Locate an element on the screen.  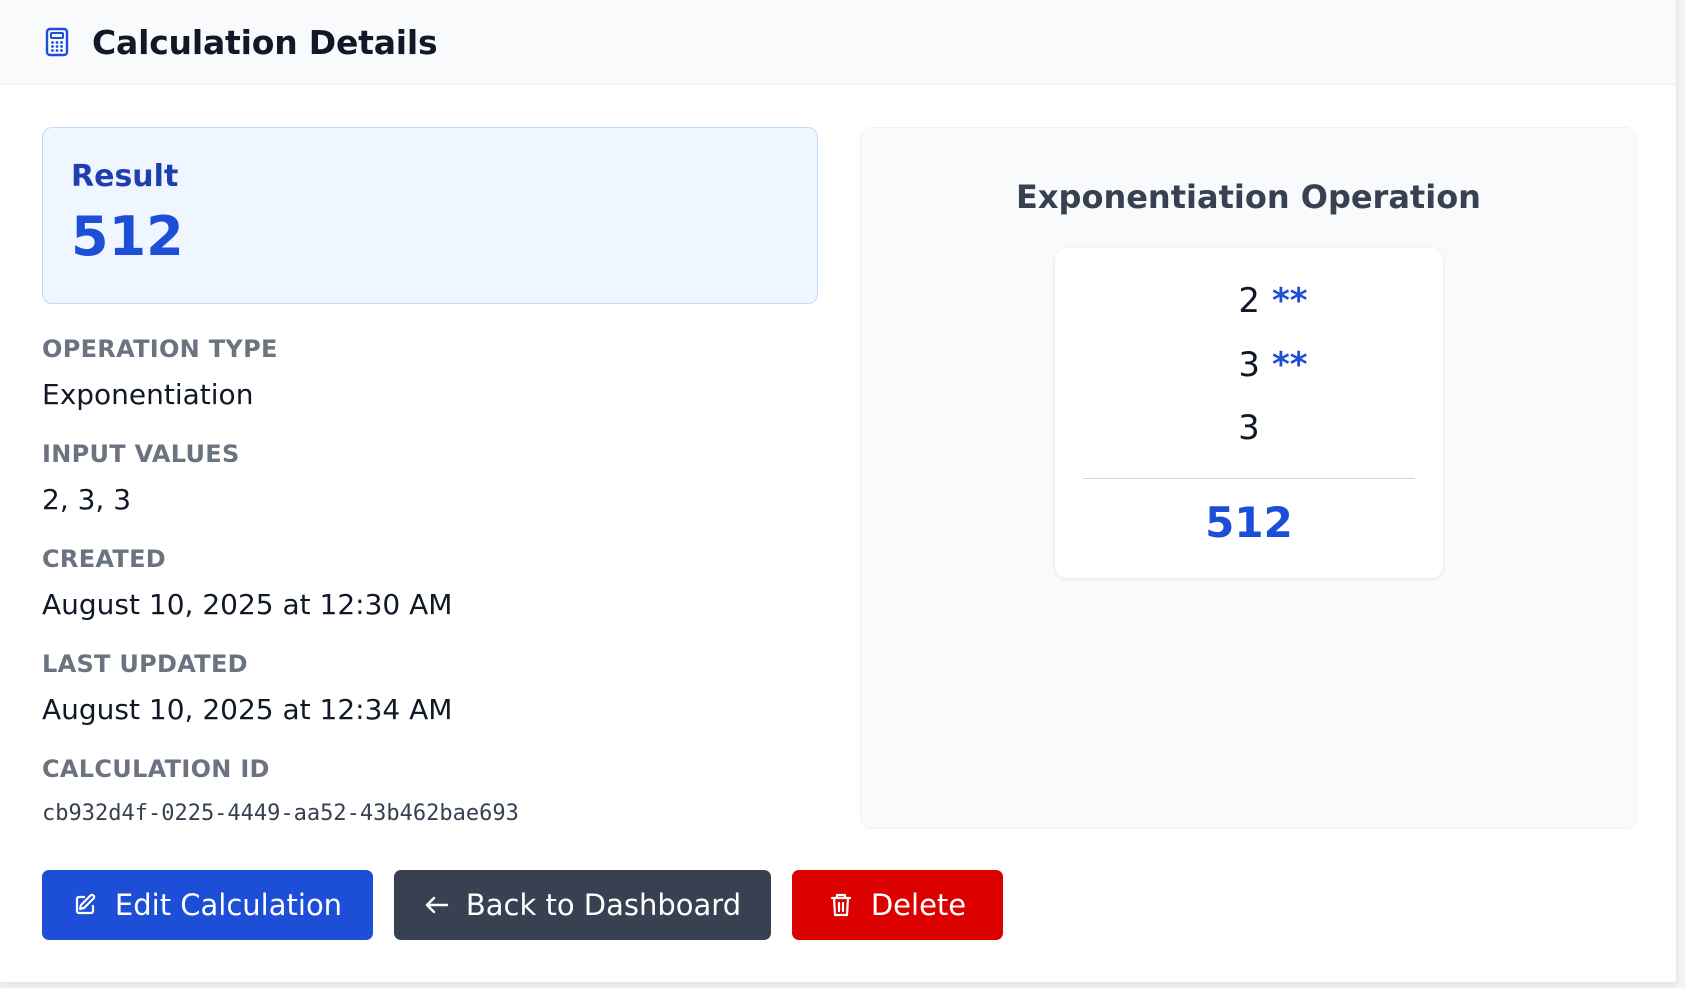
calculator-icon is located at coordinates (59, 42).